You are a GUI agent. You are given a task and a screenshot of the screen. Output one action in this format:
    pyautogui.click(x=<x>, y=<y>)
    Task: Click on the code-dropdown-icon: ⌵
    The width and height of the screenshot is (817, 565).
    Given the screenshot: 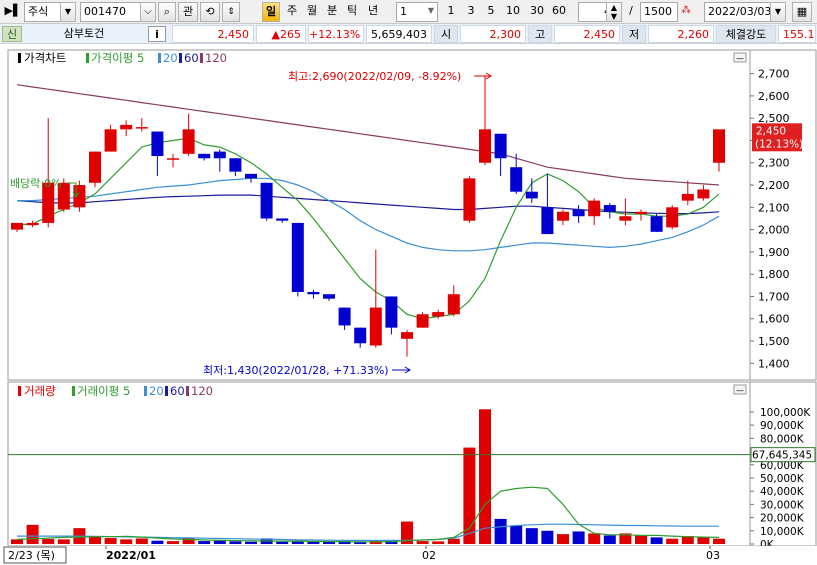 What is the action you would take?
    pyautogui.click(x=148, y=12)
    